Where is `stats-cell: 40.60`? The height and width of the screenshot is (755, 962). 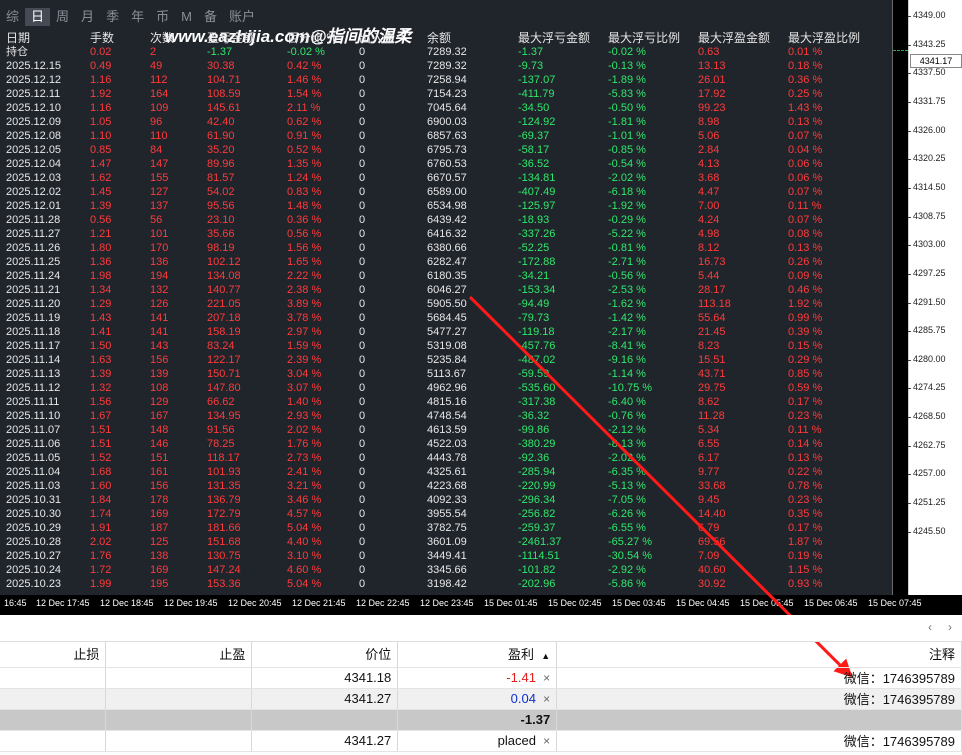
stats-cell: 40.60 is located at coordinates (712, 570).